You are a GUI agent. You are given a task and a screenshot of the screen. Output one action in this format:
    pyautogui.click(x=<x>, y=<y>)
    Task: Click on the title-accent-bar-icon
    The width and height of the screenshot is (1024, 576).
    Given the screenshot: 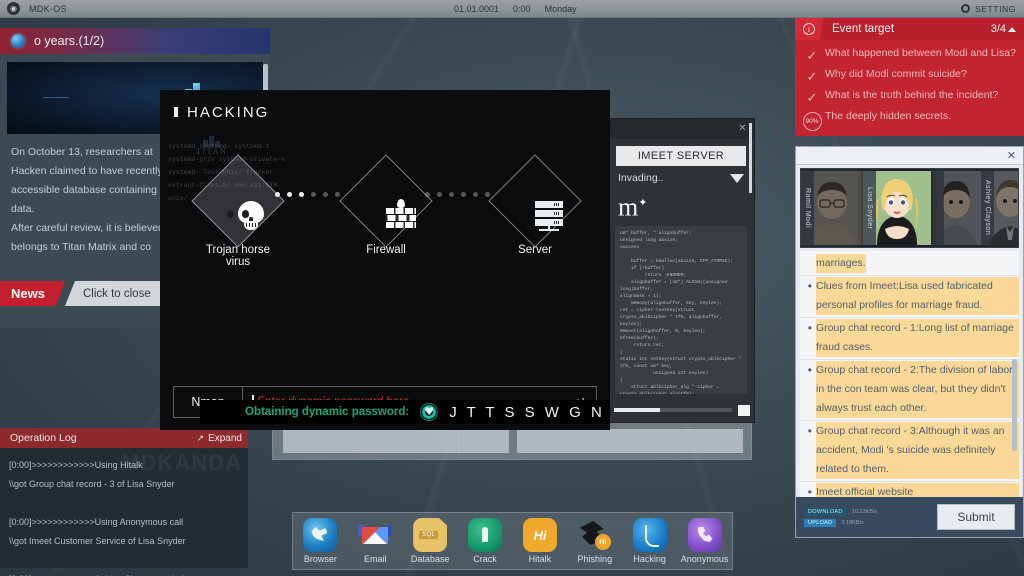 What is the action you would take?
    pyautogui.click(x=176, y=112)
    